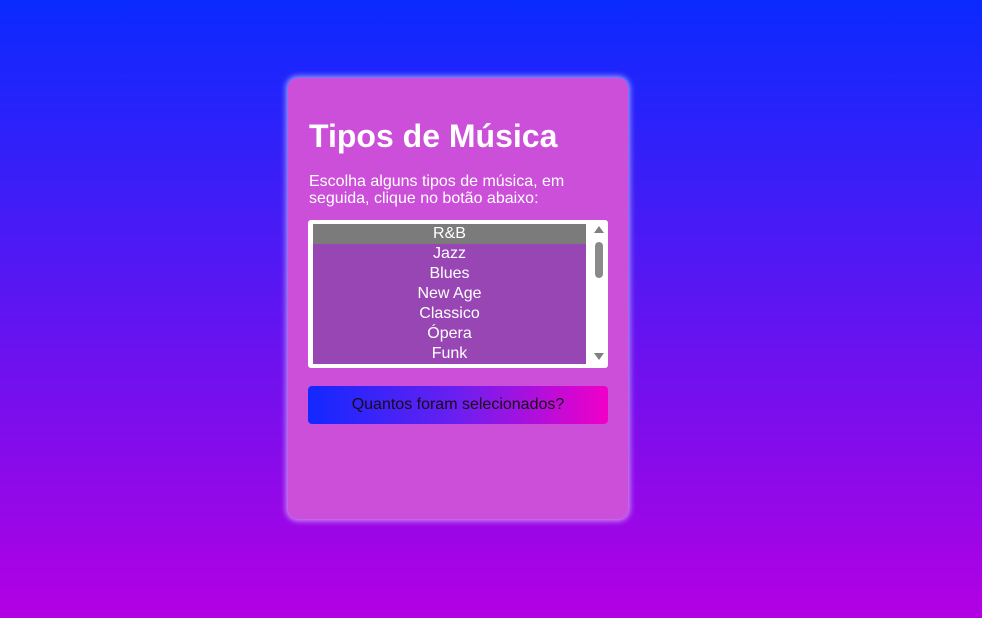 This screenshot has width=982, height=618. Describe the element at coordinates (449, 314) in the screenshot. I see `listbox-option-classico: Classico` at that location.